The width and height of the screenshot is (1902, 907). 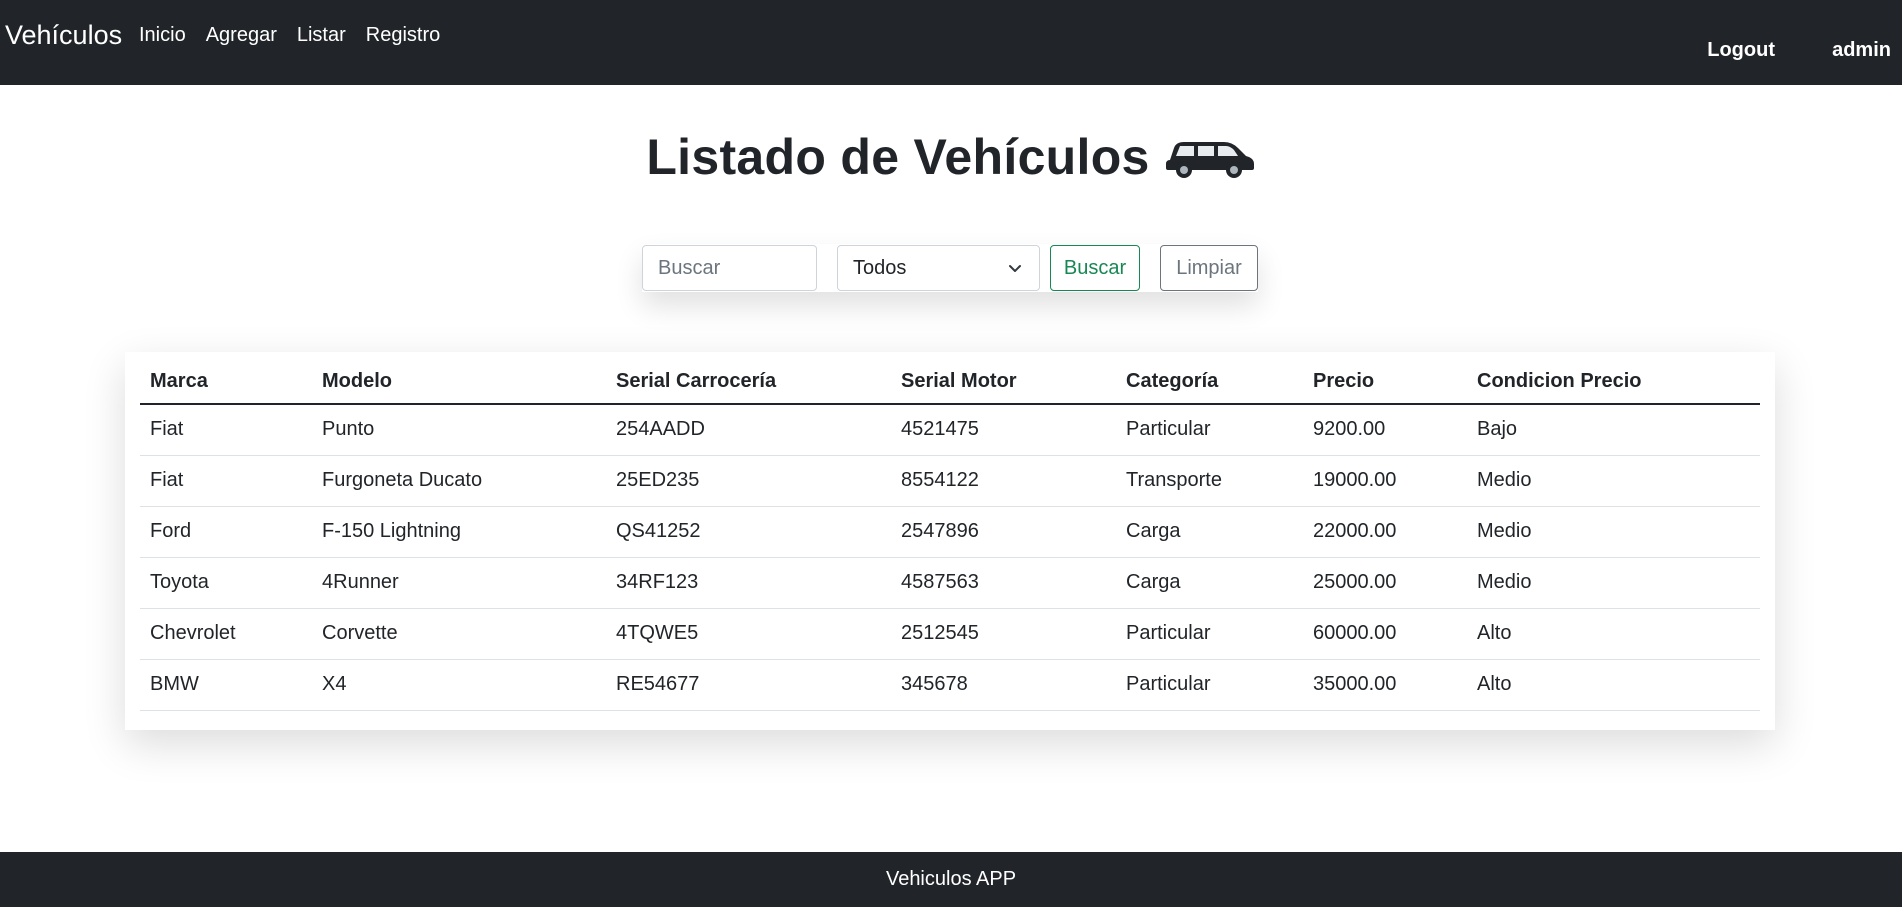 What do you see at coordinates (1003, 430) in the screenshot?
I see `cell-serial-motor: 4521475` at bounding box center [1003, 430].